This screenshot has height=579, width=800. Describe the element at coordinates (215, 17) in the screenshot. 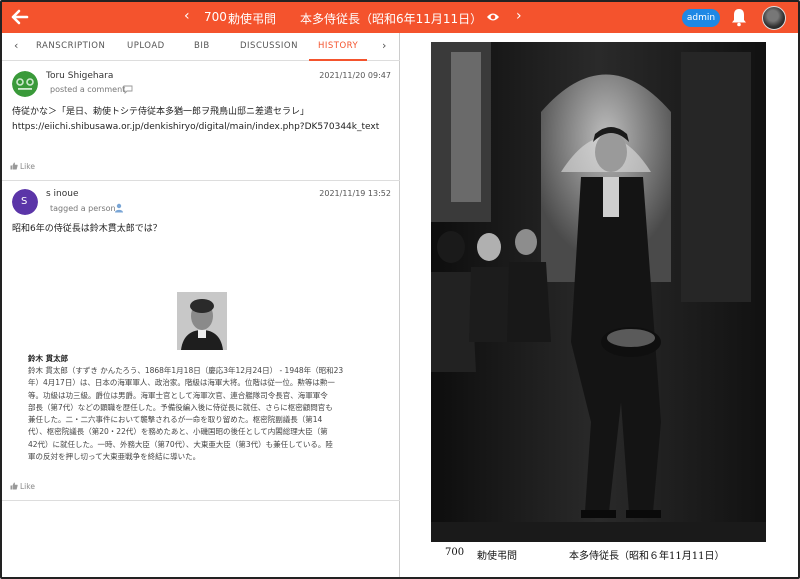

I see `page-number: 700` at that location.